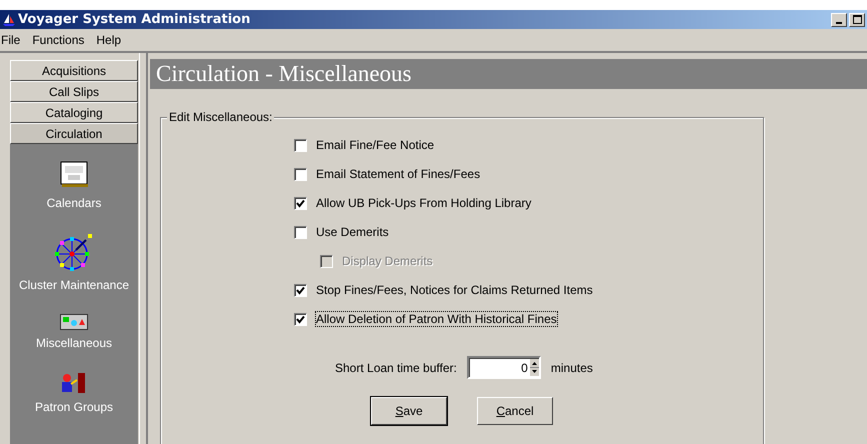  What do you see at coordinates (143, 248) in the screenshot?
I see `splitter` at bounding box center [143, 248].